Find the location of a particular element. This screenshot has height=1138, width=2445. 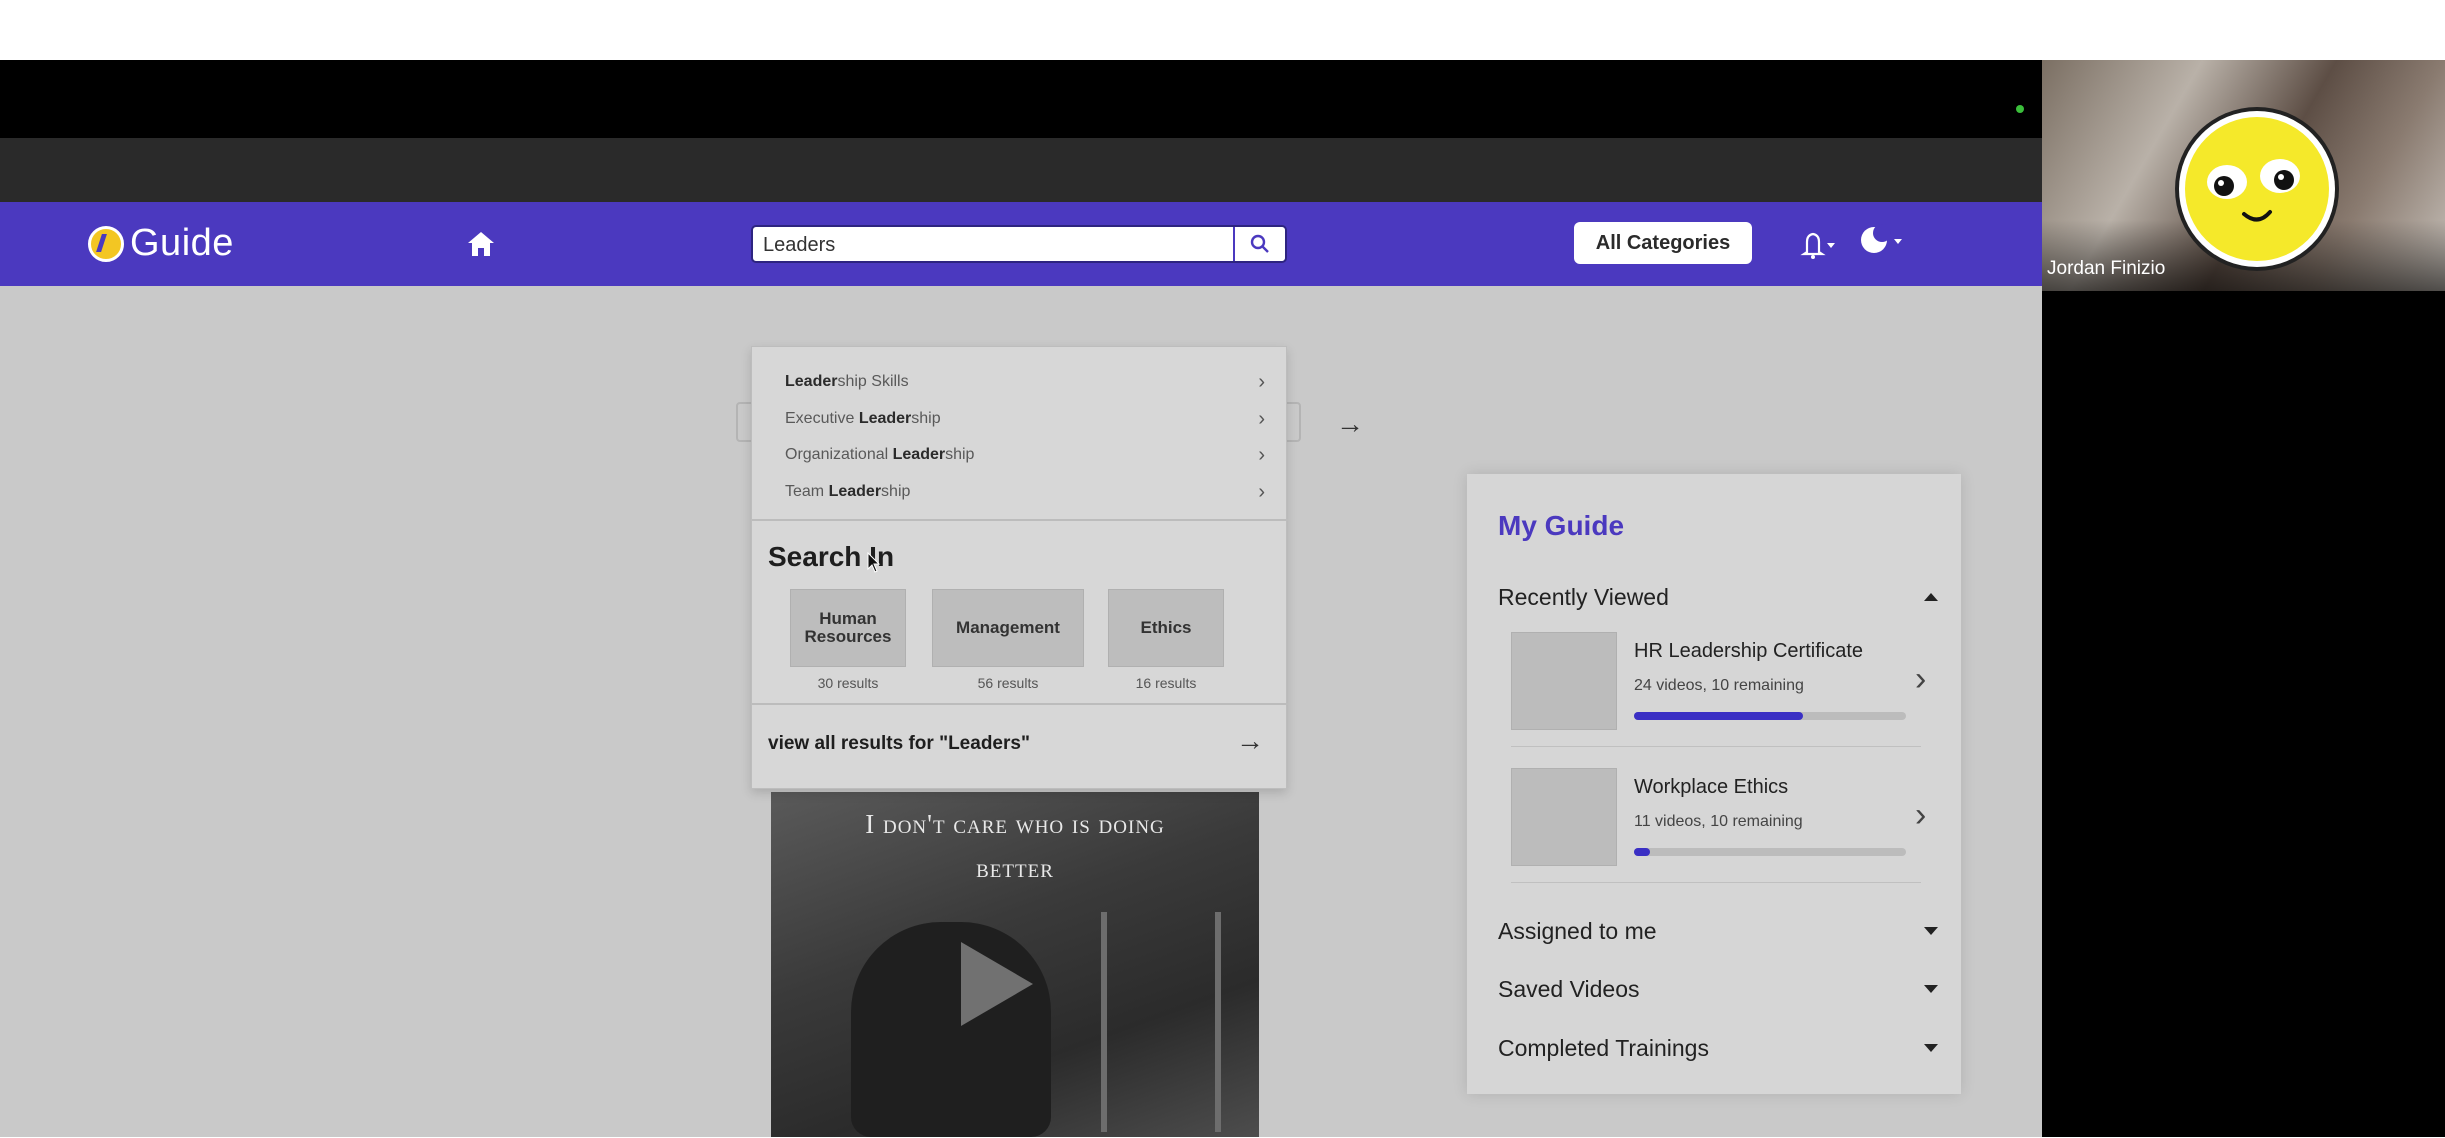

section-label: Assigned to me is located at coordinates (1577, 930).